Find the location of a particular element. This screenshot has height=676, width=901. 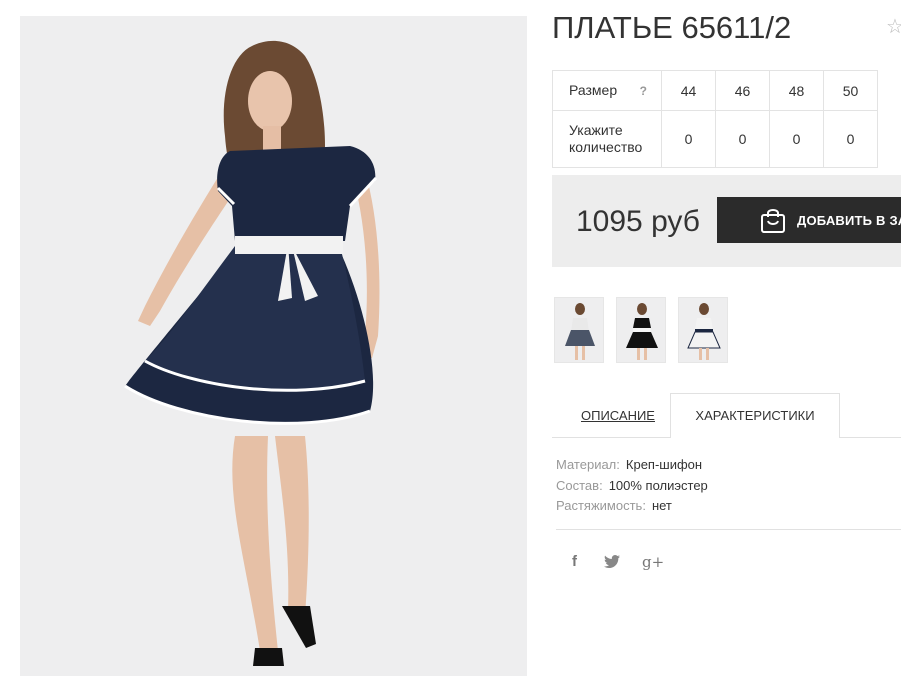

size-label-cell: Размер ? is located at coordinates (607, 90).